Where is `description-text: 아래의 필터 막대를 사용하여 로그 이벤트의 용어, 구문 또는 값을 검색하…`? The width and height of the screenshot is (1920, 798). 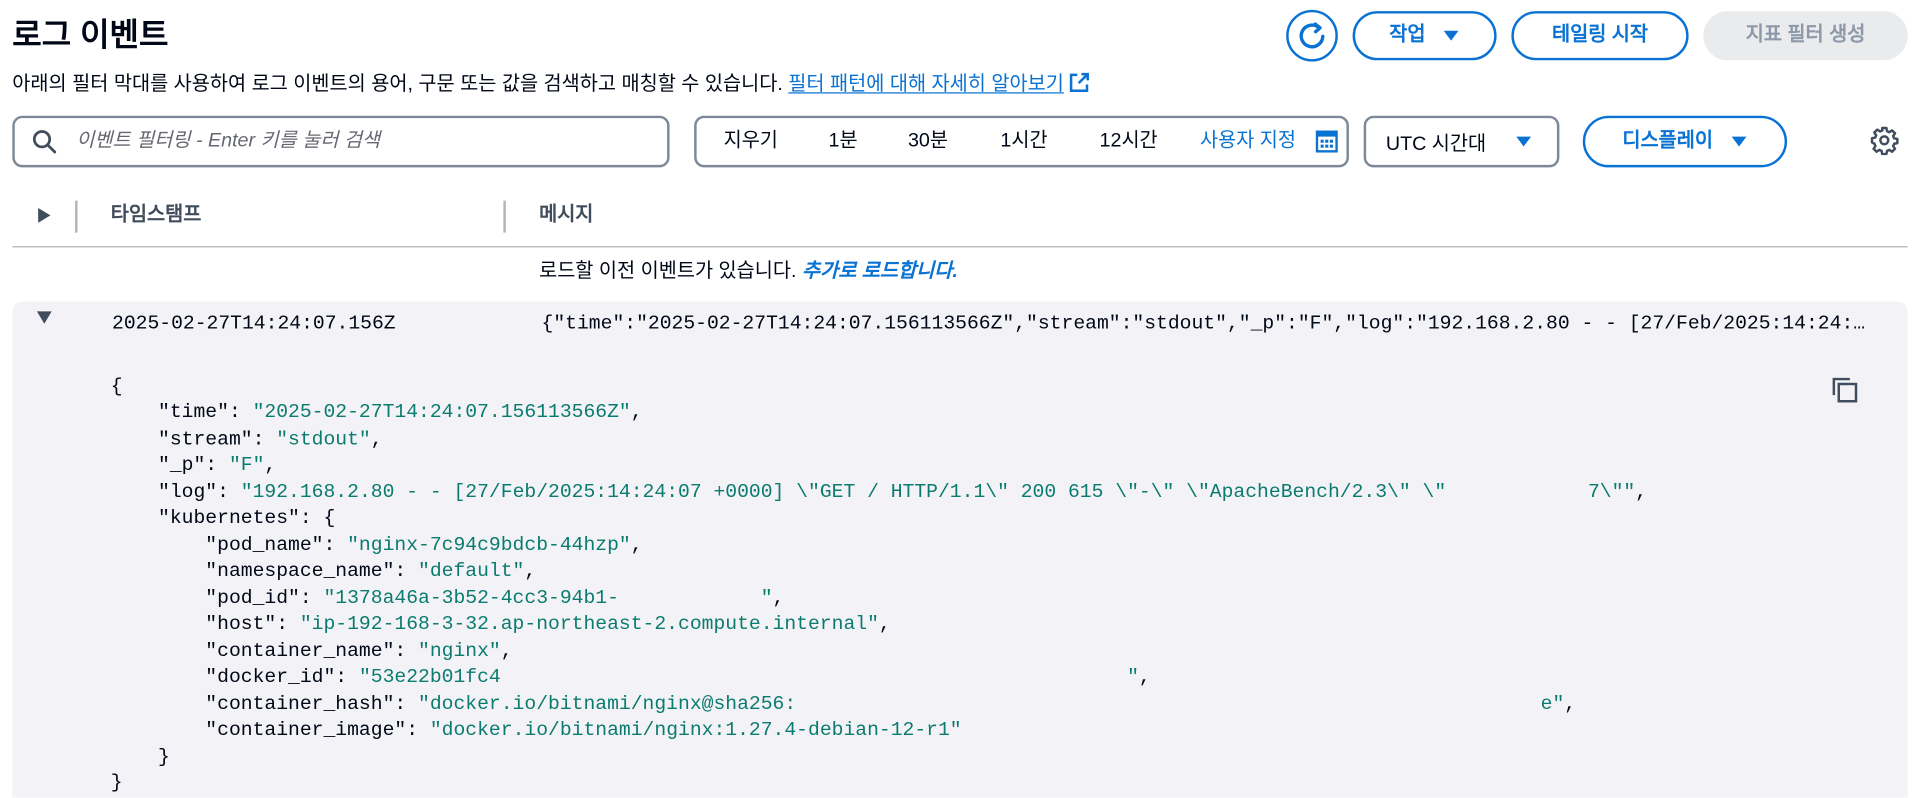
description-text: 아래의 필터 막대를 사용하여 로그 이벤트의 용어, 구문 또는 값을 검색하… is located at coordinates (397, 84).